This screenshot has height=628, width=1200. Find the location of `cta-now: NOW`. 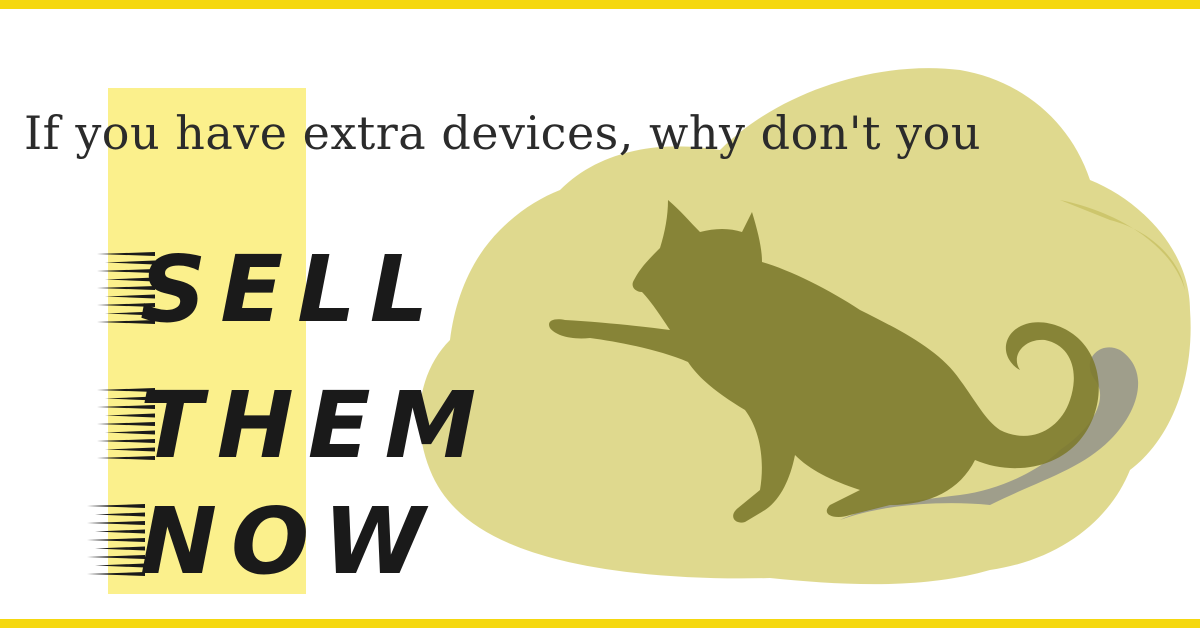

cta-now: NOW is located at coordinates (289, 541).